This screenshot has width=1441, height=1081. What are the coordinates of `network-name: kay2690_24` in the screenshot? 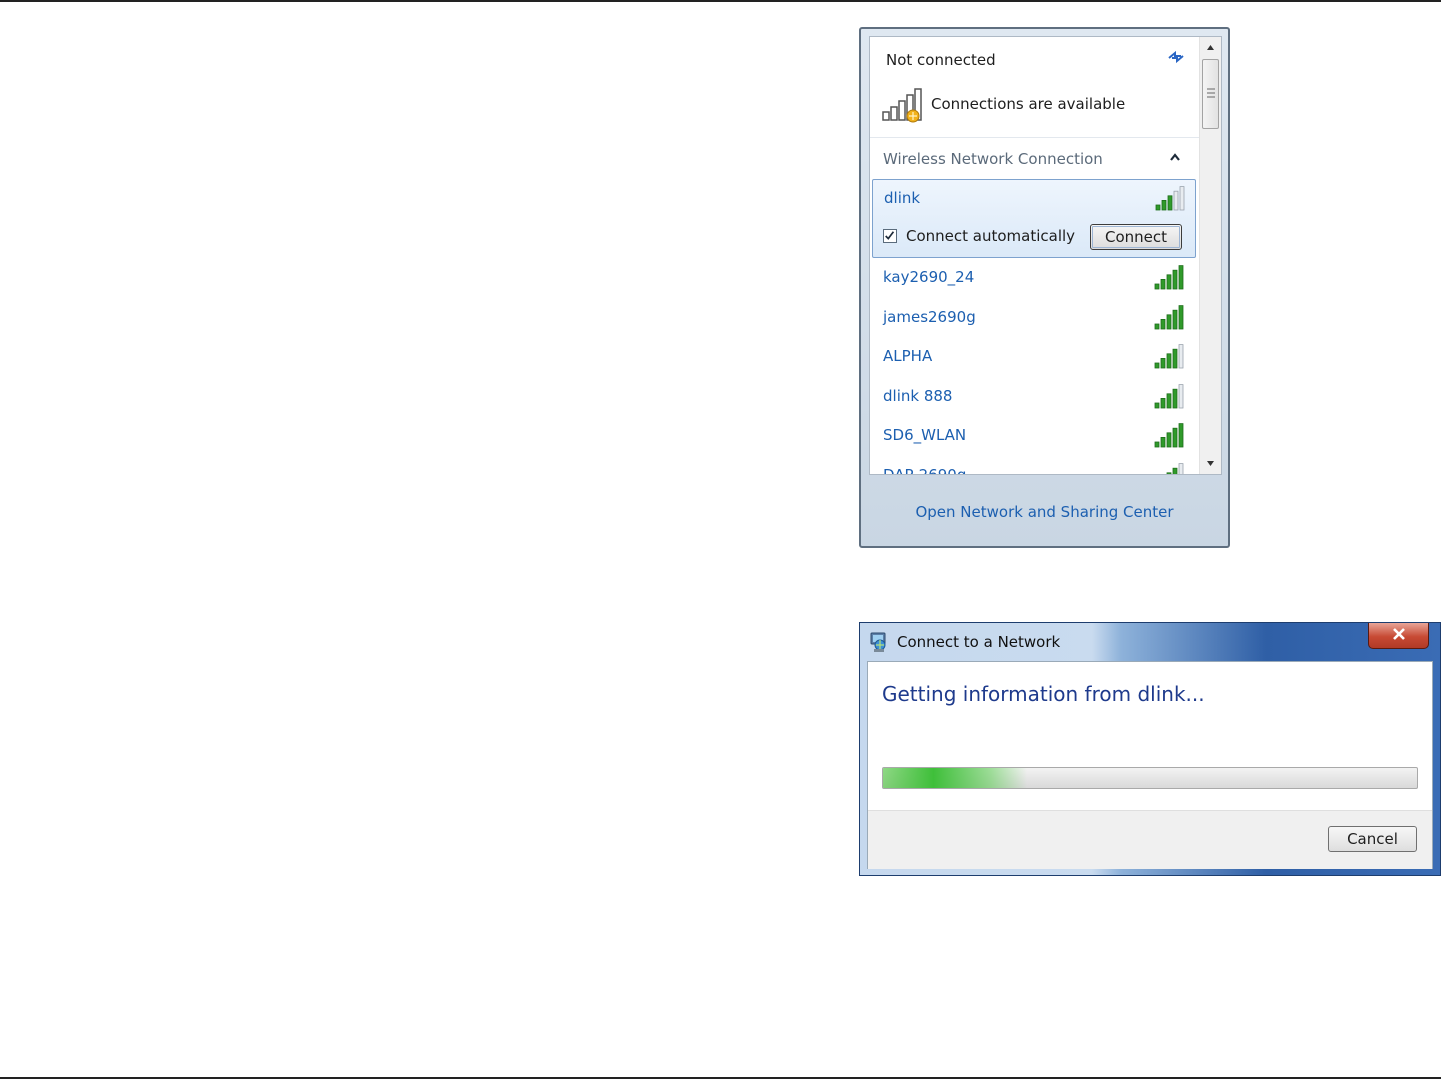 It's located at (929, 277).